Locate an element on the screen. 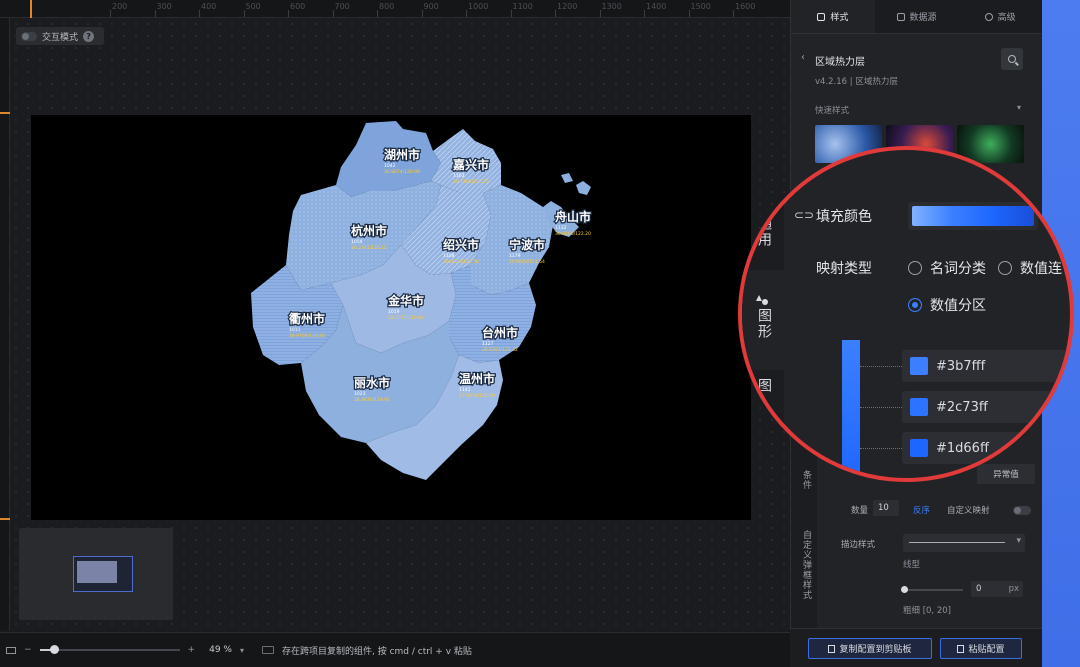 The image size is (1080, 667). gradient-bar is located at coordinates (973, 216).